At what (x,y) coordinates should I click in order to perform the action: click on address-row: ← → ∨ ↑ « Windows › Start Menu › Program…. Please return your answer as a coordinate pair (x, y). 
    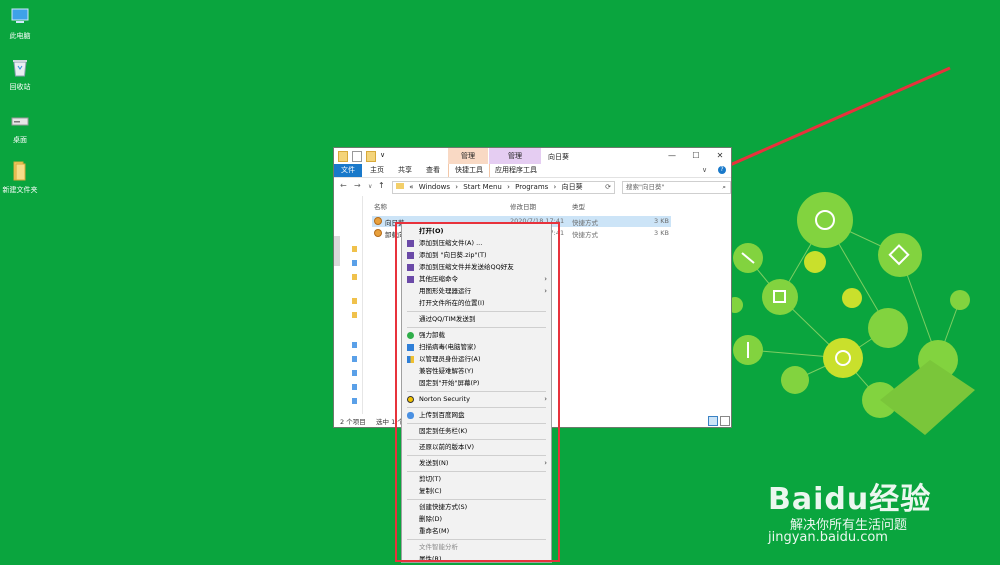
    Looking at the image, I should click on (532, 187).